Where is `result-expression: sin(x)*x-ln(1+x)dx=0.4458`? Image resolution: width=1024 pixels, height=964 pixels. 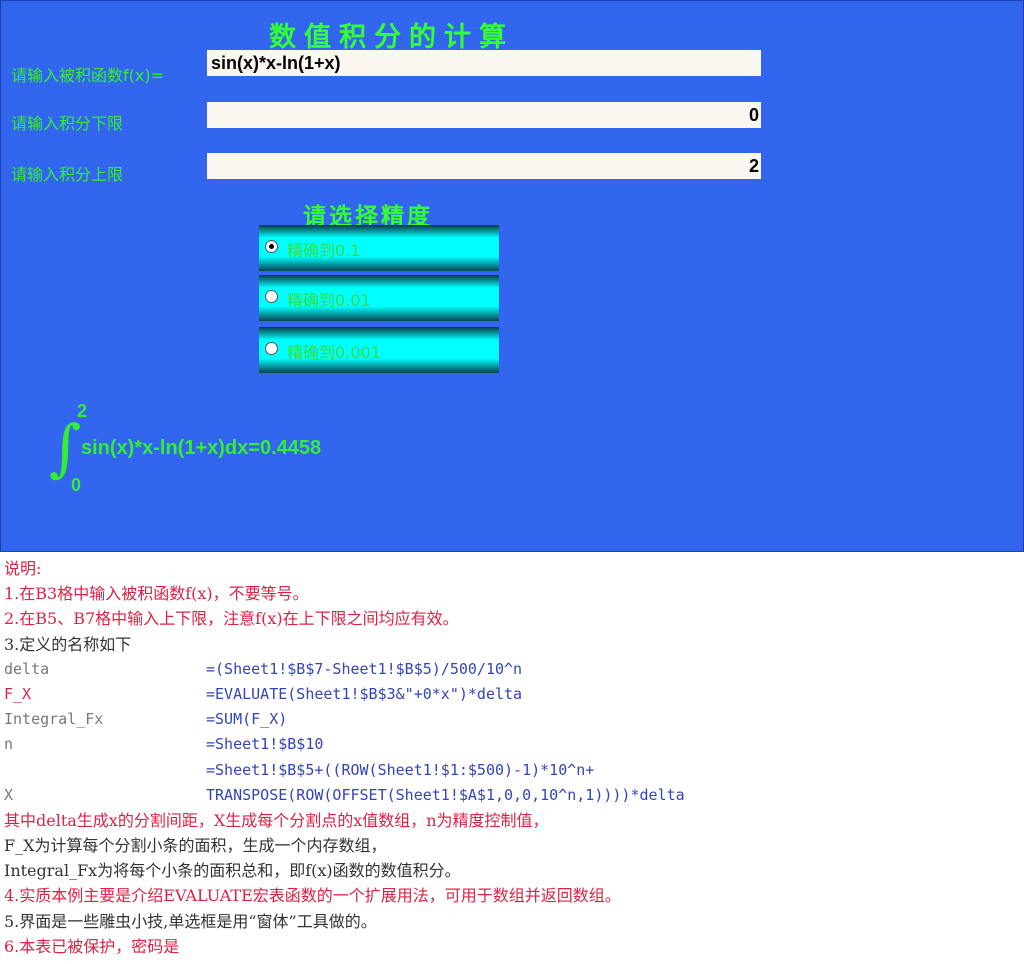 result-expression: sin(x)*x-ln(1+x)dx=0.4458 is located at coordinates (201, 448).